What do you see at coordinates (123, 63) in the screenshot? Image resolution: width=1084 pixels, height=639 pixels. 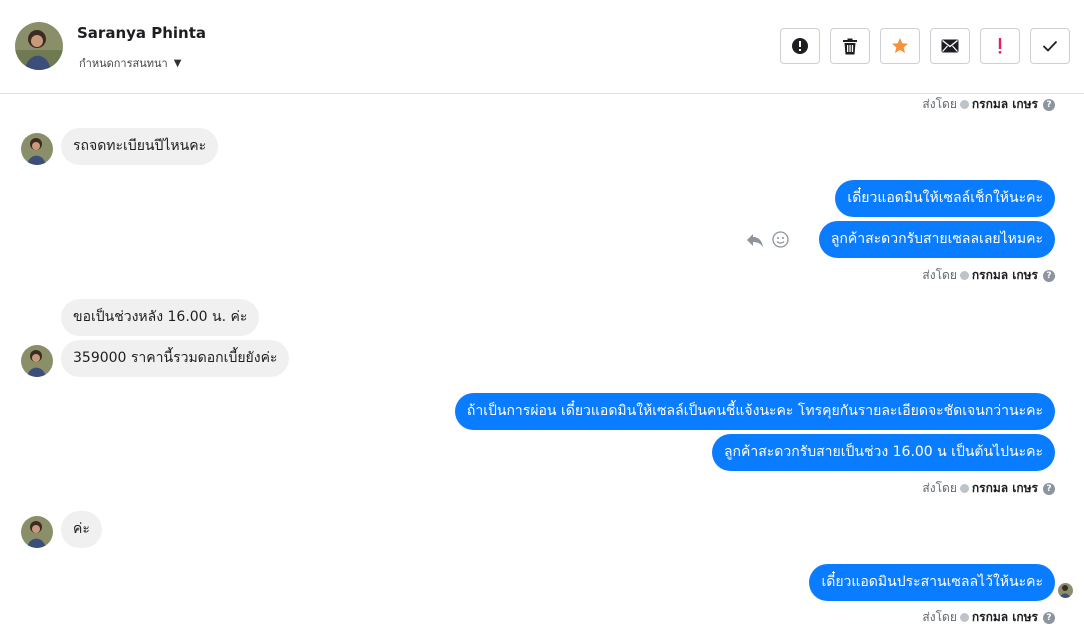 I see `conversation-settings-label: กำหนดการสนทนา` at bounding box center [123, 63].